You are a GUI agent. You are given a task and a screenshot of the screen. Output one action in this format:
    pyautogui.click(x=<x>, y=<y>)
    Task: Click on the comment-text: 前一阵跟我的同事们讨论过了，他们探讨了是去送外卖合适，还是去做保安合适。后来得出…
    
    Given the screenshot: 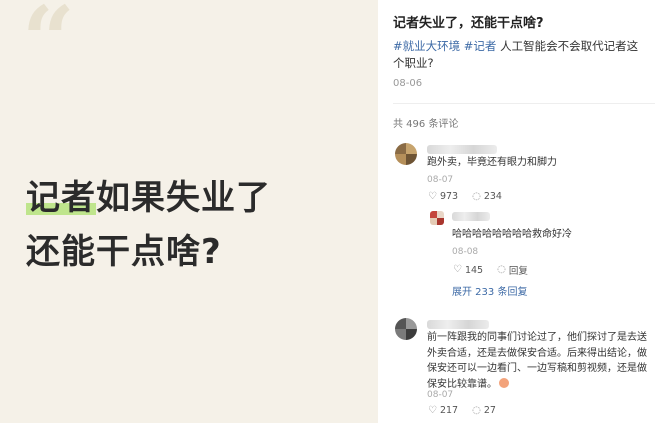 What is the action you would take?
    pyautogui.click(x=537, y=361)
    